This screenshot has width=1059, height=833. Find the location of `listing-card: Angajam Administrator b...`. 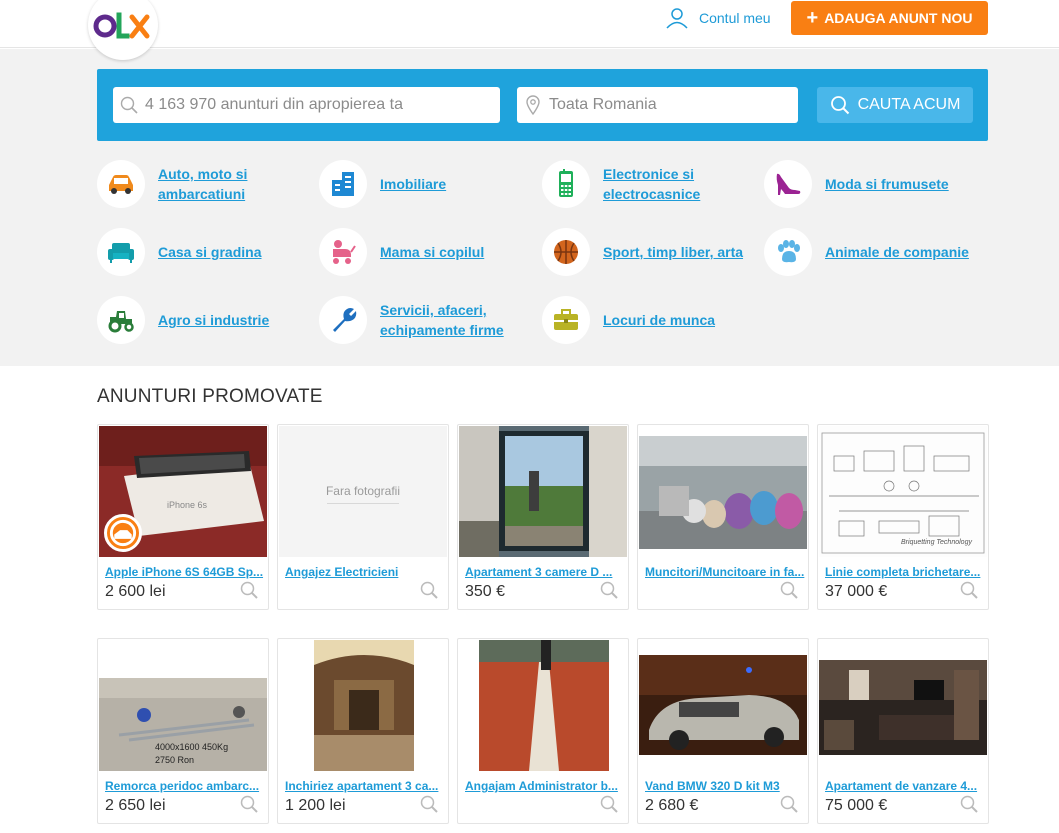

listing-card: Angajam Administrator b... is located at coordinates (543, 731).